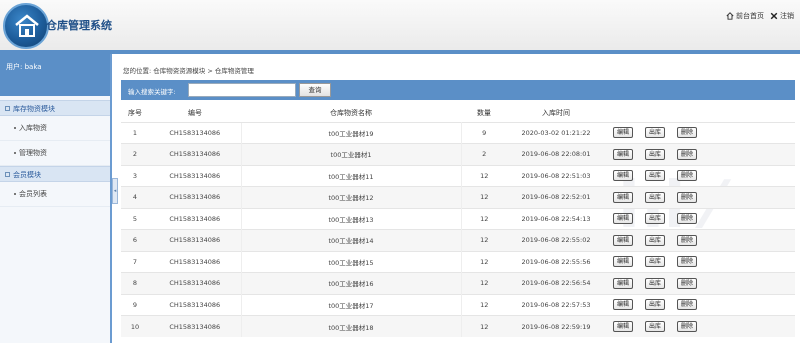 Image resolution: width=800 pixels, height=343 pixels. I want to click on logout-link: 注销, so click(782, 16).